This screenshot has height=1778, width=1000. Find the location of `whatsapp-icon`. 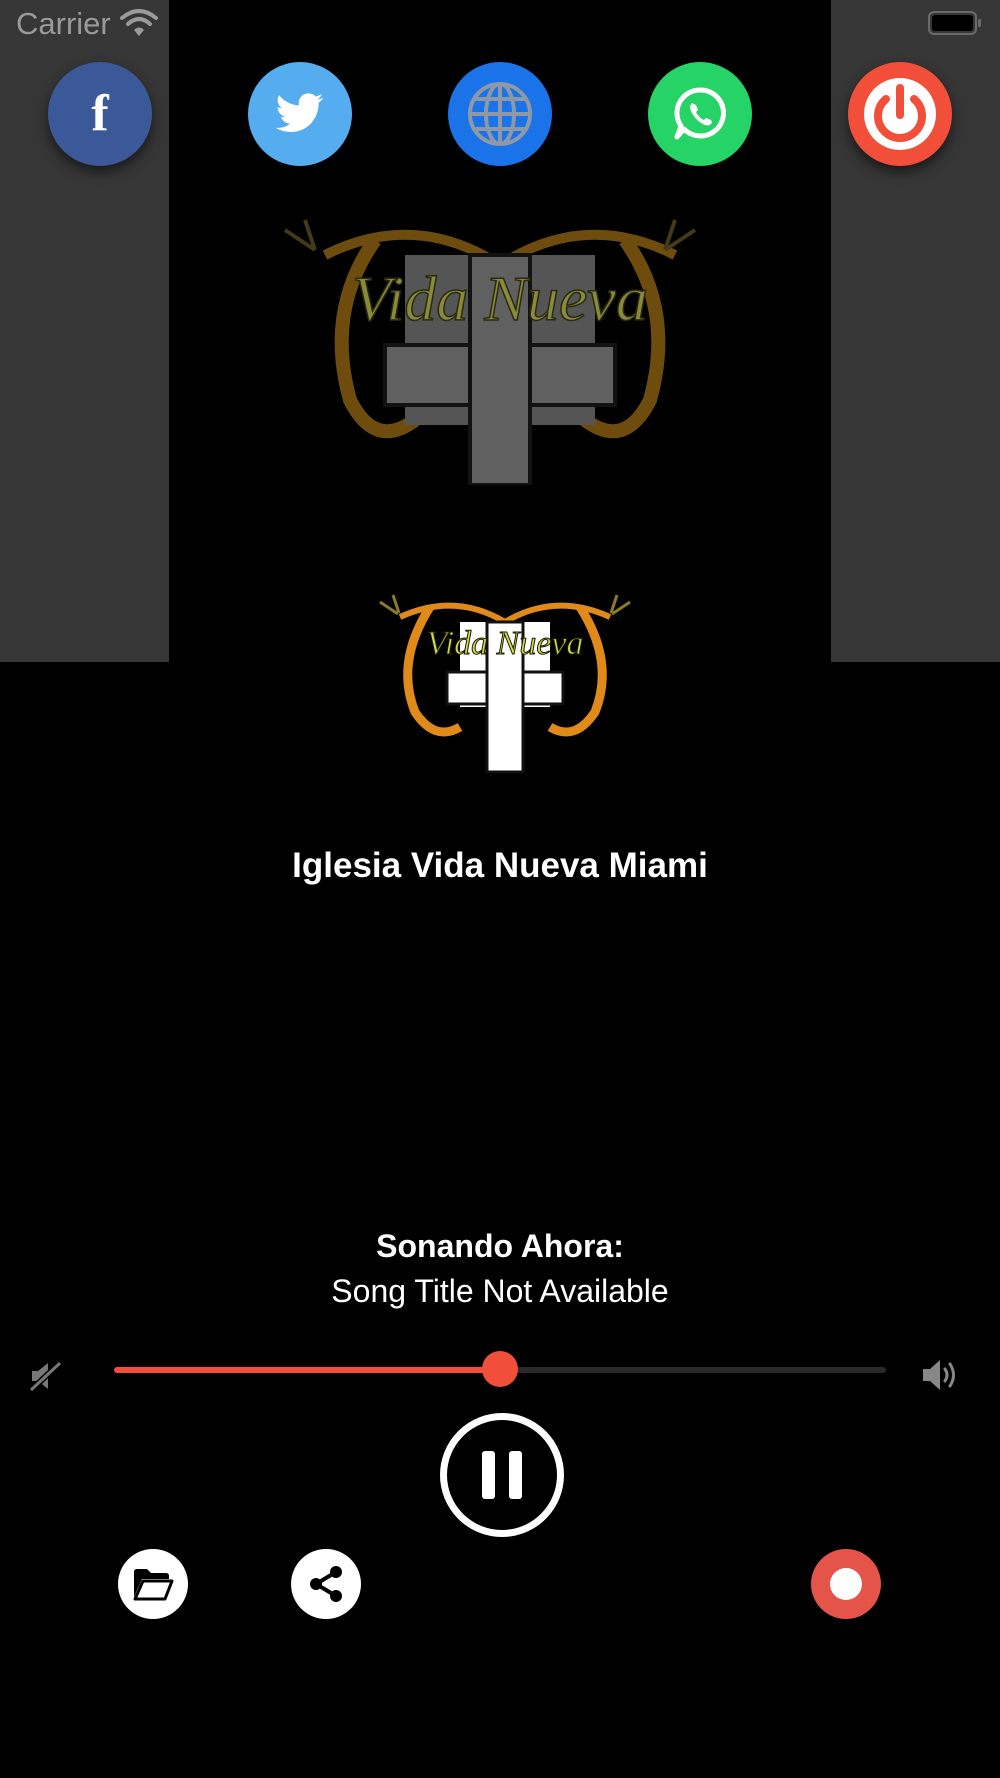

whatsapp-icon is located at coordinates (700, 113).